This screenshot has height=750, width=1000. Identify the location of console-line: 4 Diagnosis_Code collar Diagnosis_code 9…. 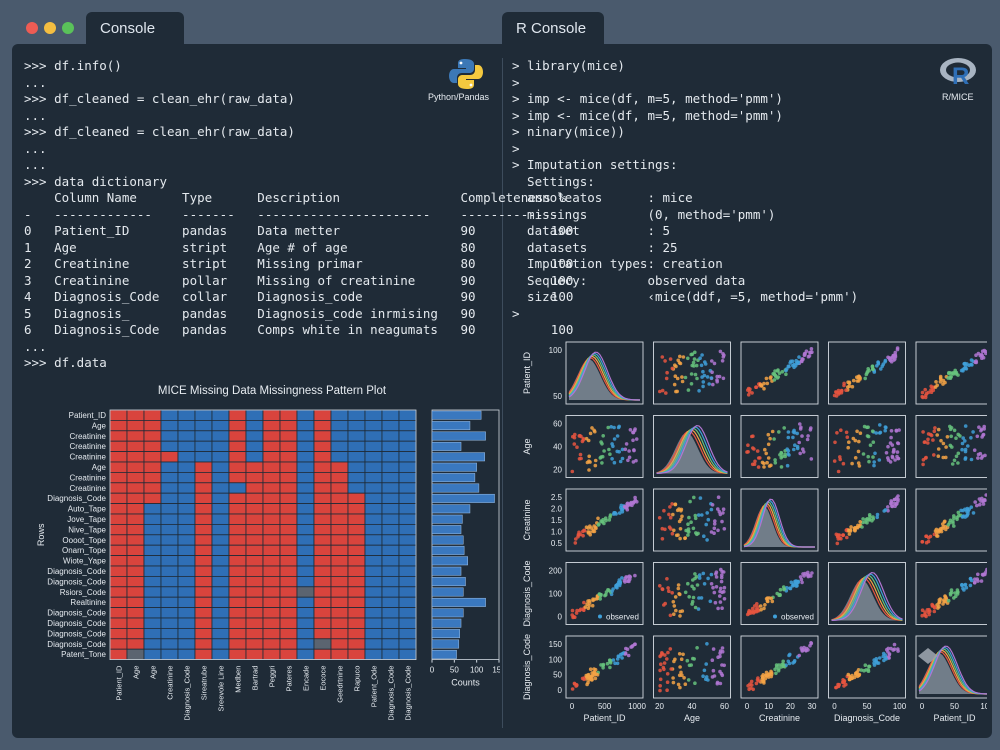
(299, 296).